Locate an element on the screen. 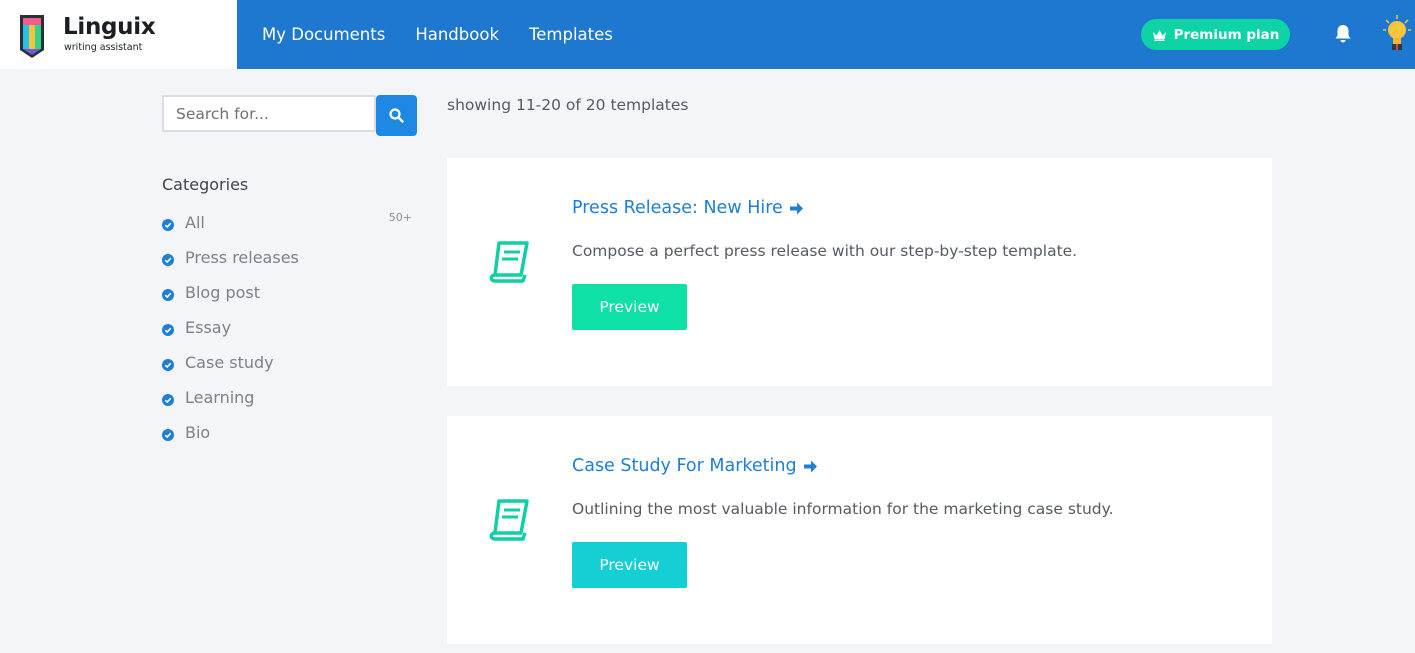  template-title-link: Case Study For Marketing is located at coordinates (695, 466).